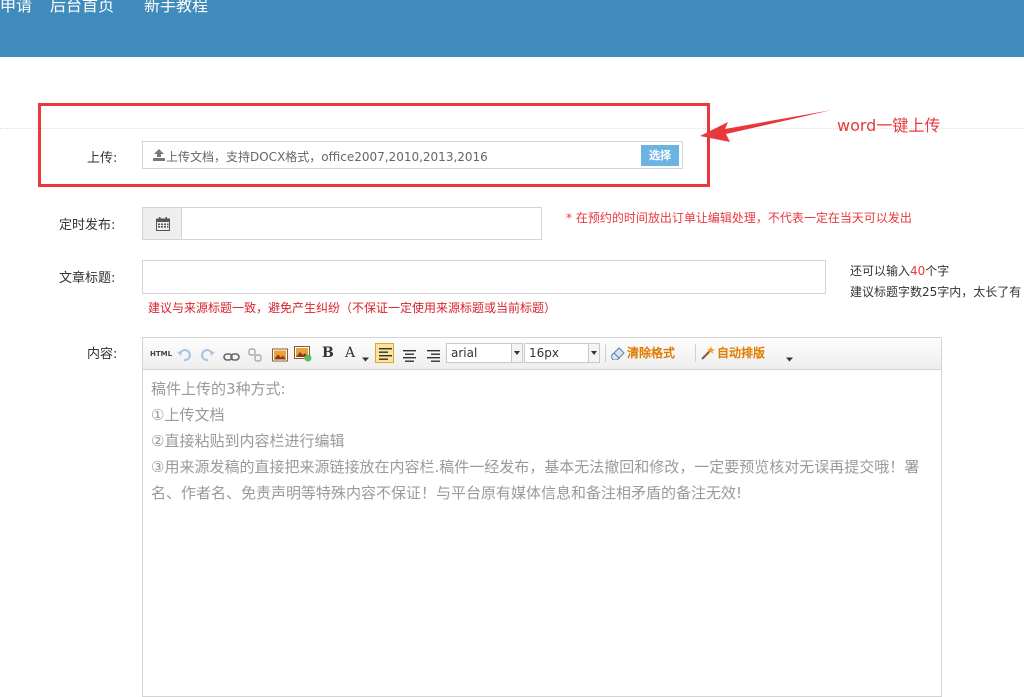  I want to click on content-line: ②直接粘贴到内容栏进行编辑, so click(248, 441).